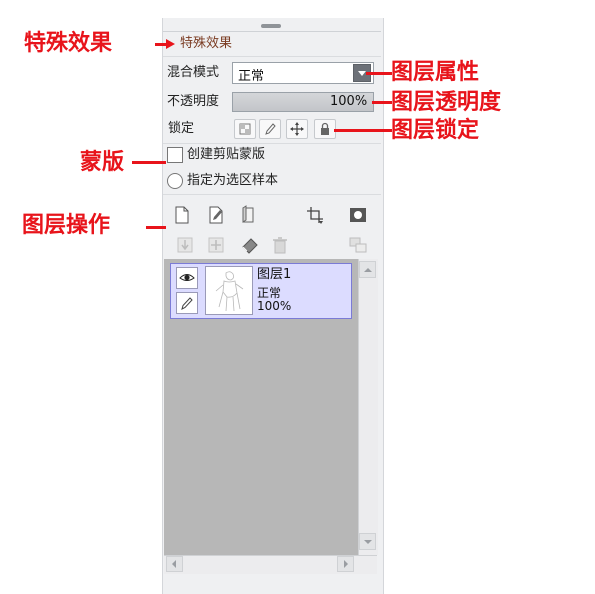  I want to click on new-folder-button, so click(248, 215).